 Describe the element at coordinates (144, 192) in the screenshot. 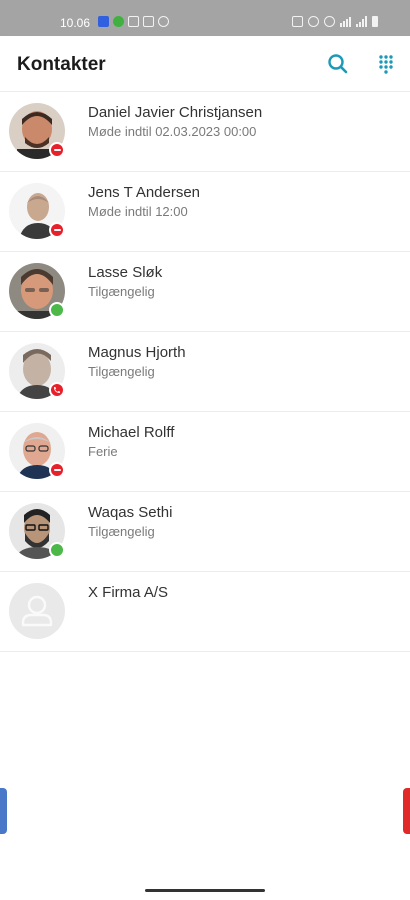

I see `contact-name: Jens T Andersen` at that location.